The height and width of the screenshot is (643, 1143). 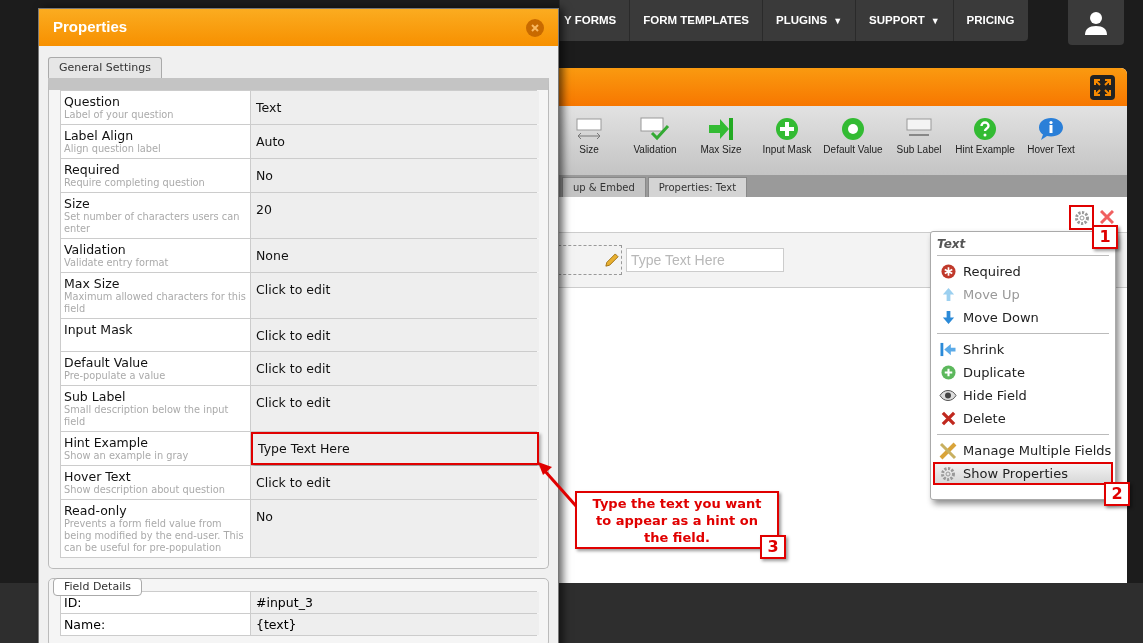 What do you see at coordinates (113, 149) in the screenshot?
I see `property-description: Align question label` at bounding box center [113, 149].